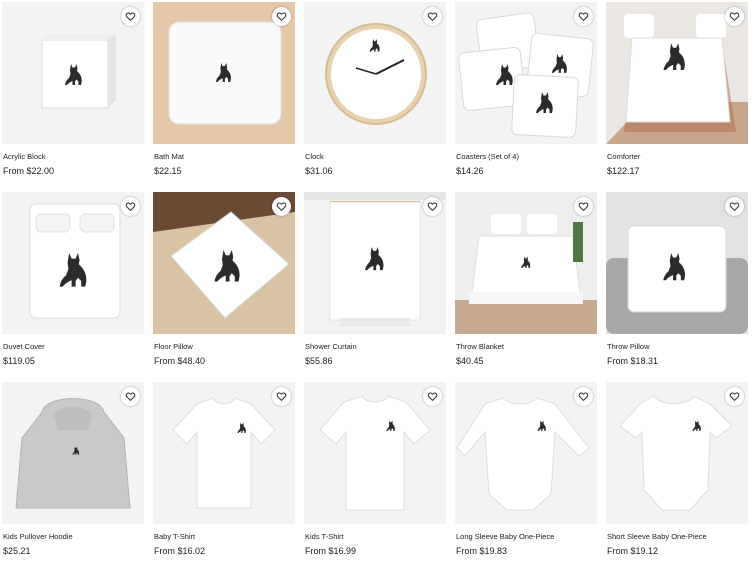 Image resolution: width=754 pixels, height=564 pixels. I want to click on product-card: Coasters (Set of 4) $14.26, so click(525, 93).